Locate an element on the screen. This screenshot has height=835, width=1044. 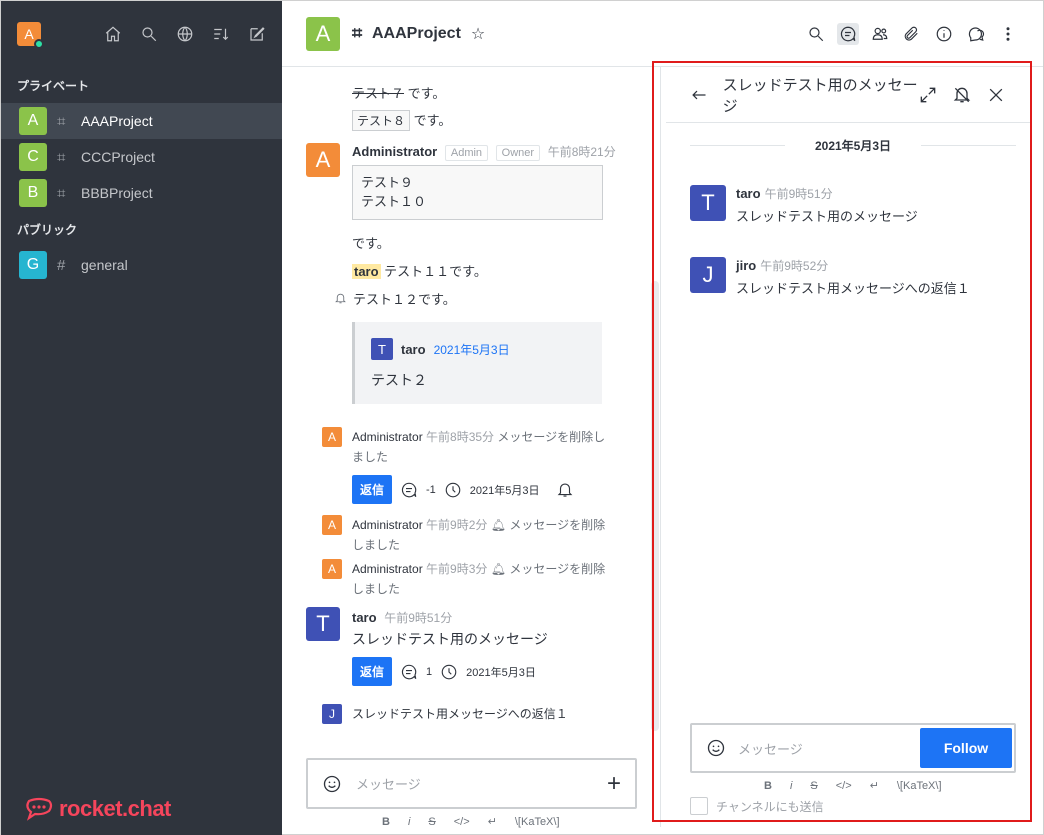
also-send-label: チャンネルにも送信 is located at coordinates (770, 806).